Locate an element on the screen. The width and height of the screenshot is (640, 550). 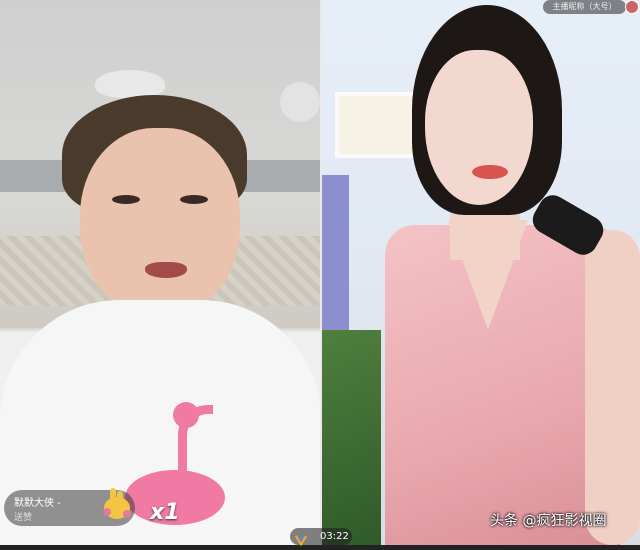
person-arm is located at coordinates (612, 387).